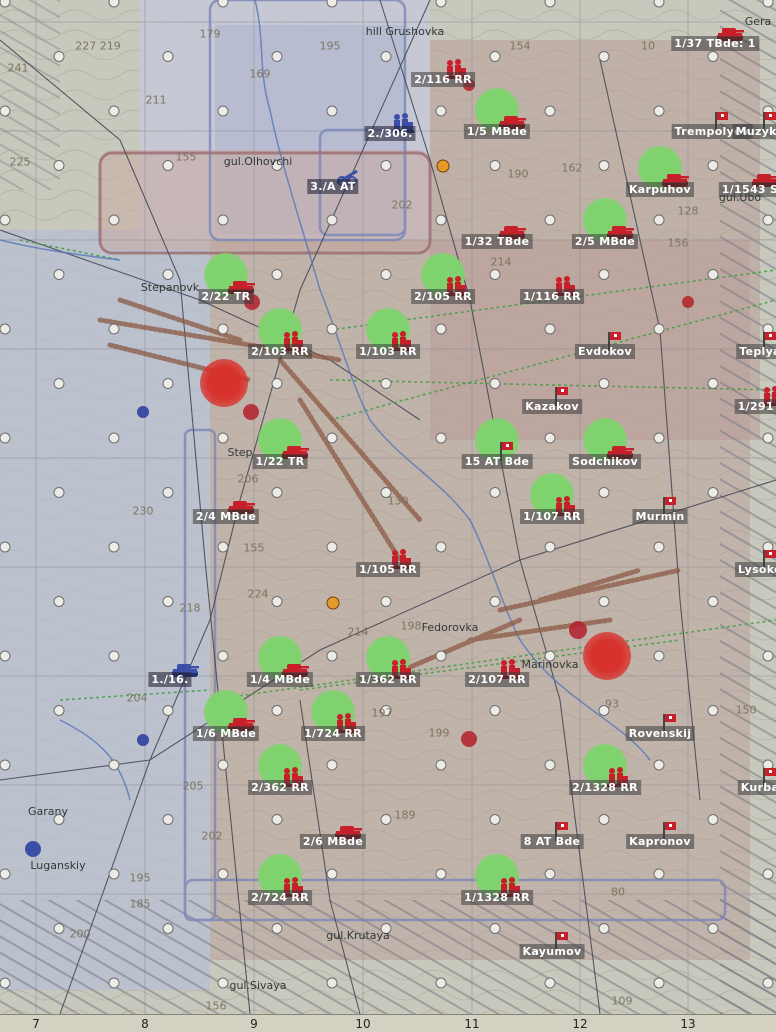 The image size is (776, 1032). Describe the element at coordinates (572, 168) in the screenshot. I see `elevation-label: 162` at that location.